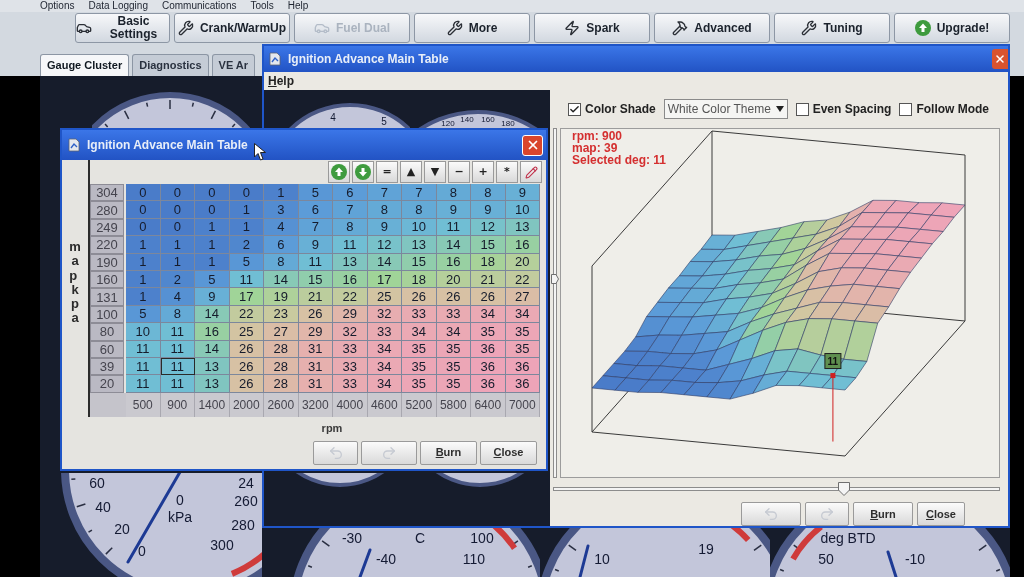  What do you see at coordinates (507, 172) in the screenshot?
I see `tool-button: *` at bounding box center [507, 172].